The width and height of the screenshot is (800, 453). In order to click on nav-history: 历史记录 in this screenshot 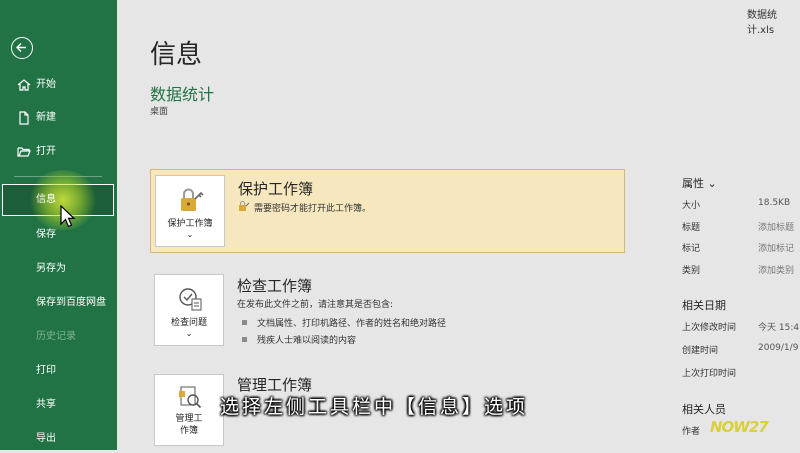, I will do `click(58, 337)`.